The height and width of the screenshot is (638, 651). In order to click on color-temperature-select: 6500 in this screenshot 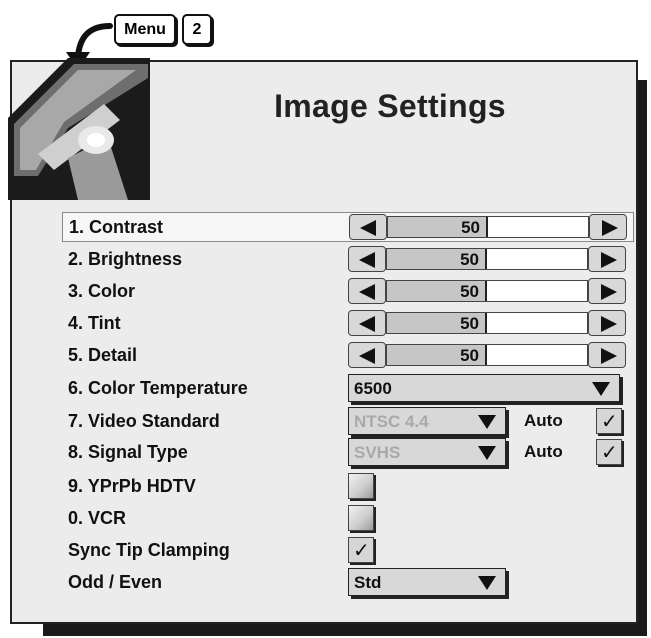, I will do `click(484, 388)`.